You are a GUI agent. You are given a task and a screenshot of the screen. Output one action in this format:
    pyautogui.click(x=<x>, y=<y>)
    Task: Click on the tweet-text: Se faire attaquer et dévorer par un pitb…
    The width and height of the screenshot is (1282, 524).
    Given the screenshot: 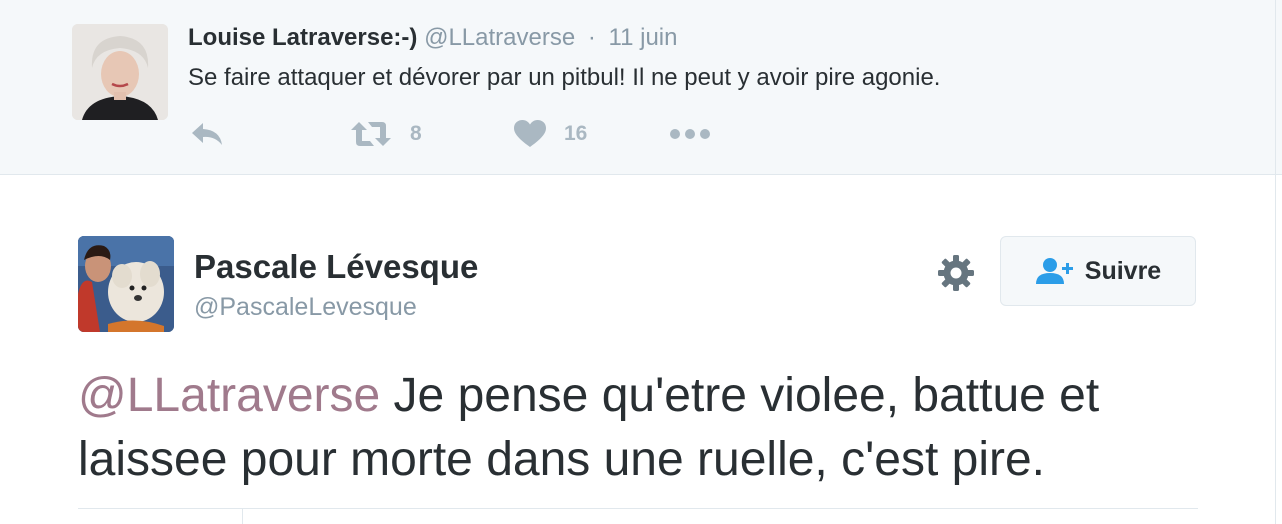 What is the action you would take?
    pyautogui.click(x=564, y=77)
    